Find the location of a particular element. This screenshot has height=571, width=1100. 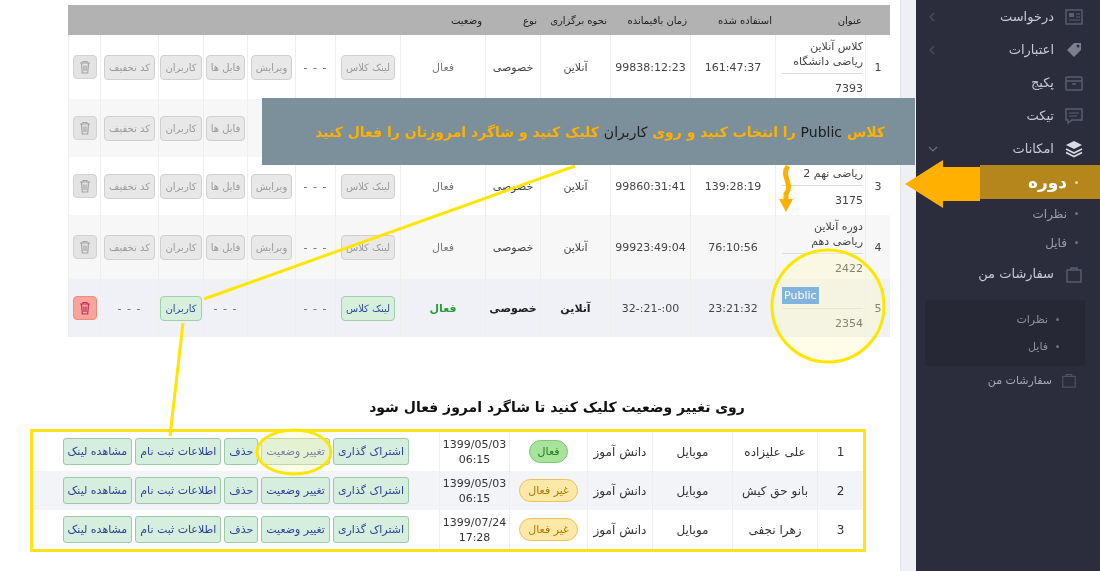

table-cell: 32-:21-:00 is located at coordinates (650, 308).